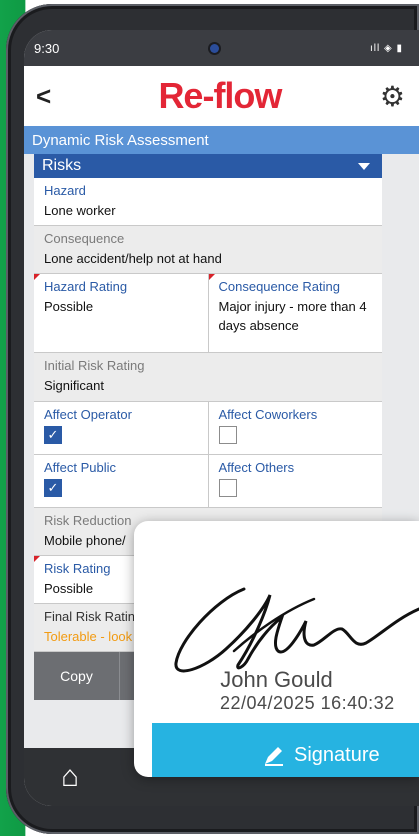 Image resolution: width=419 pixels, height=836 pixels. I want to click on pen-icon, so click(274, 756).